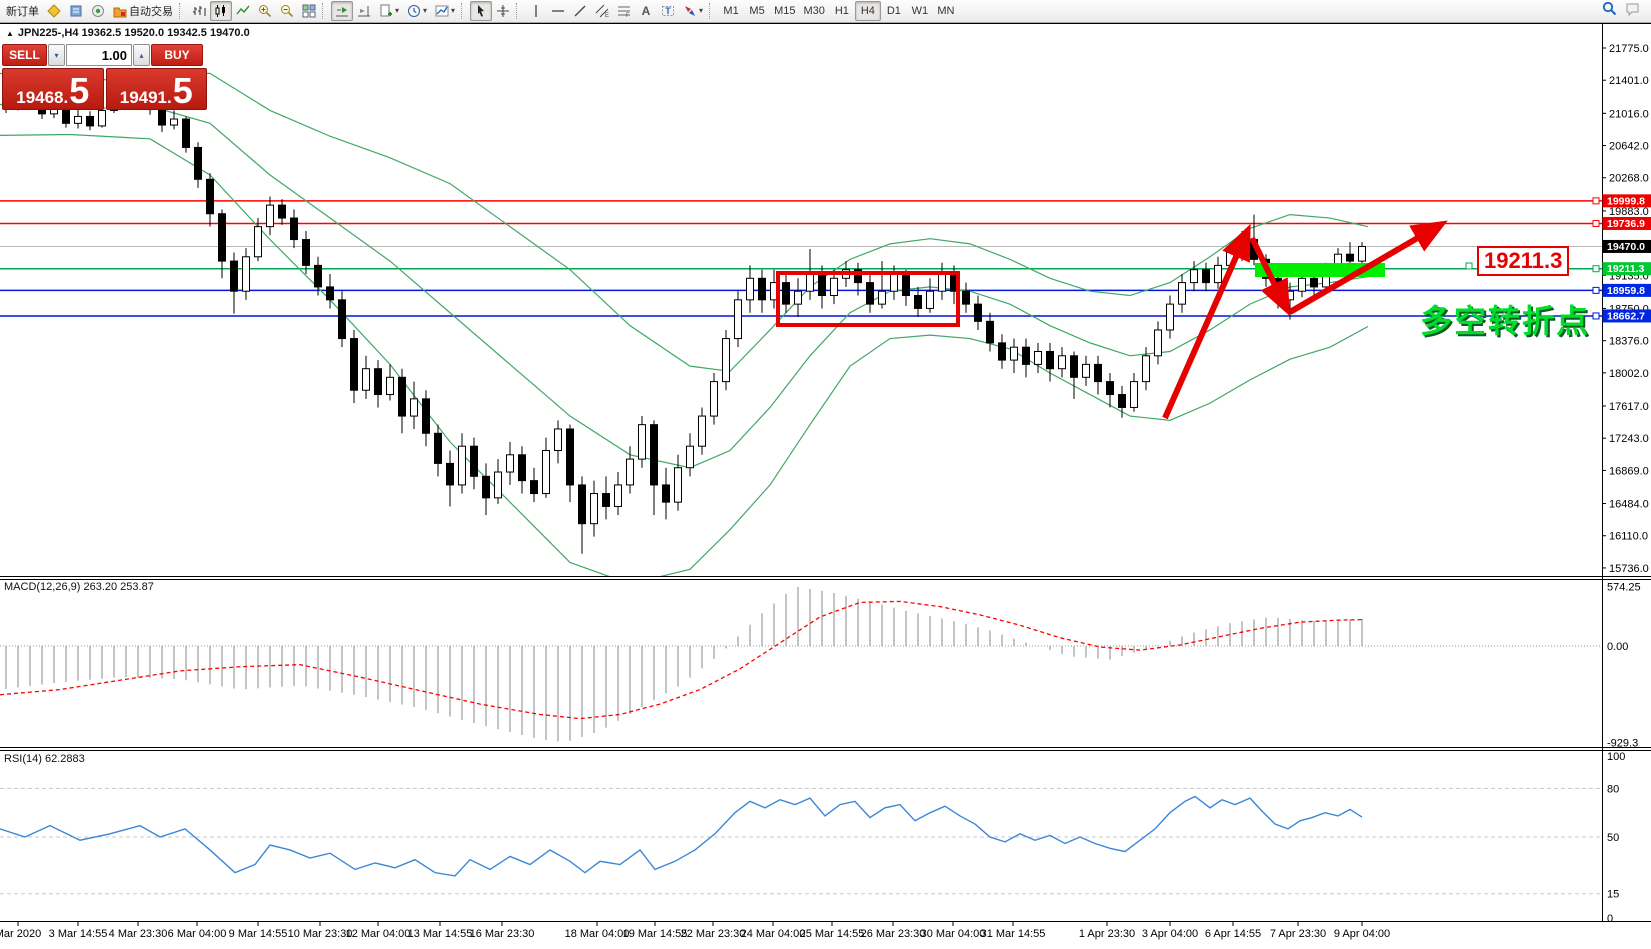  I want to click on autoscroll-button, so click(342, 11).